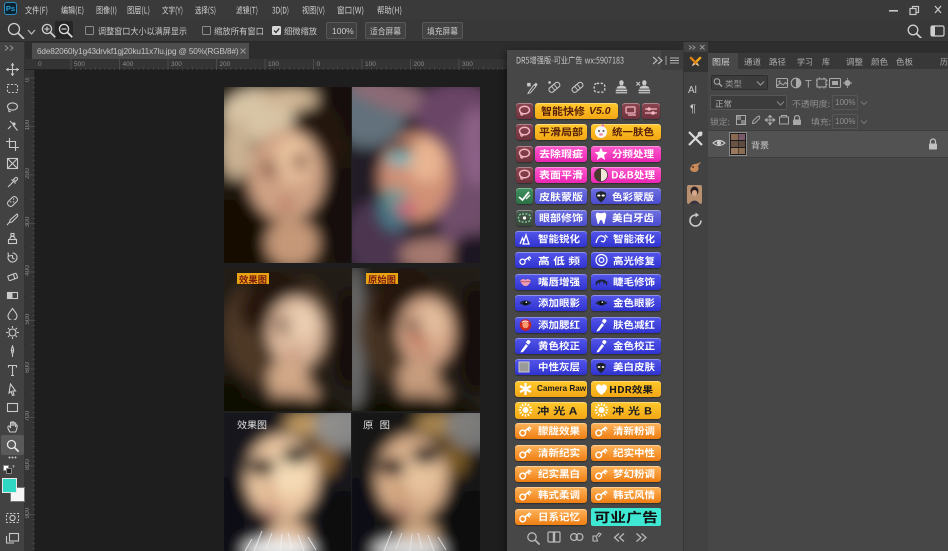 The width and height of the screenshot is (948, 551). What do you see at coordinates (808, 84) in the screenshot?
I see `svg-text: T` at bounding box center [808, 84].